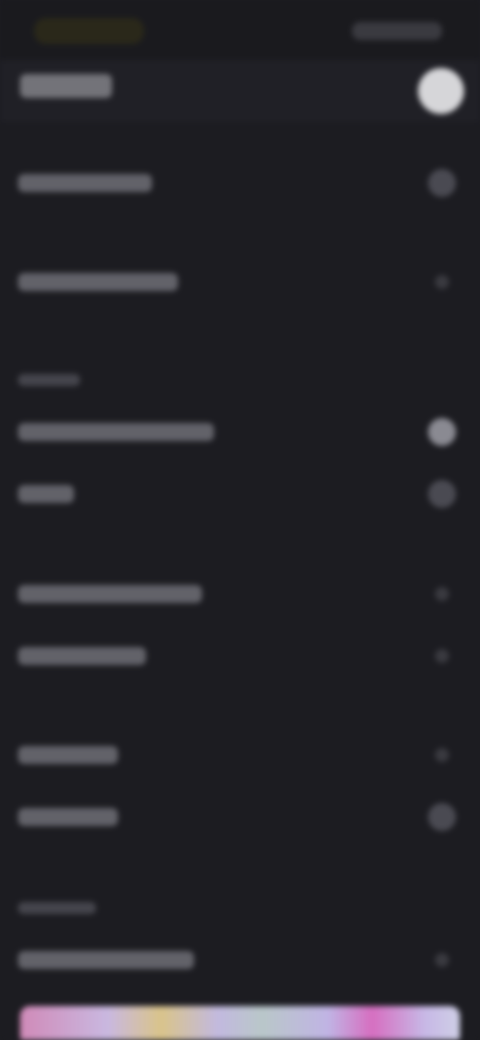 Image resolution: width=480 pixels, height=1040 pixels. I want to click on bottom-gradient-bar, so click(240, 1023).